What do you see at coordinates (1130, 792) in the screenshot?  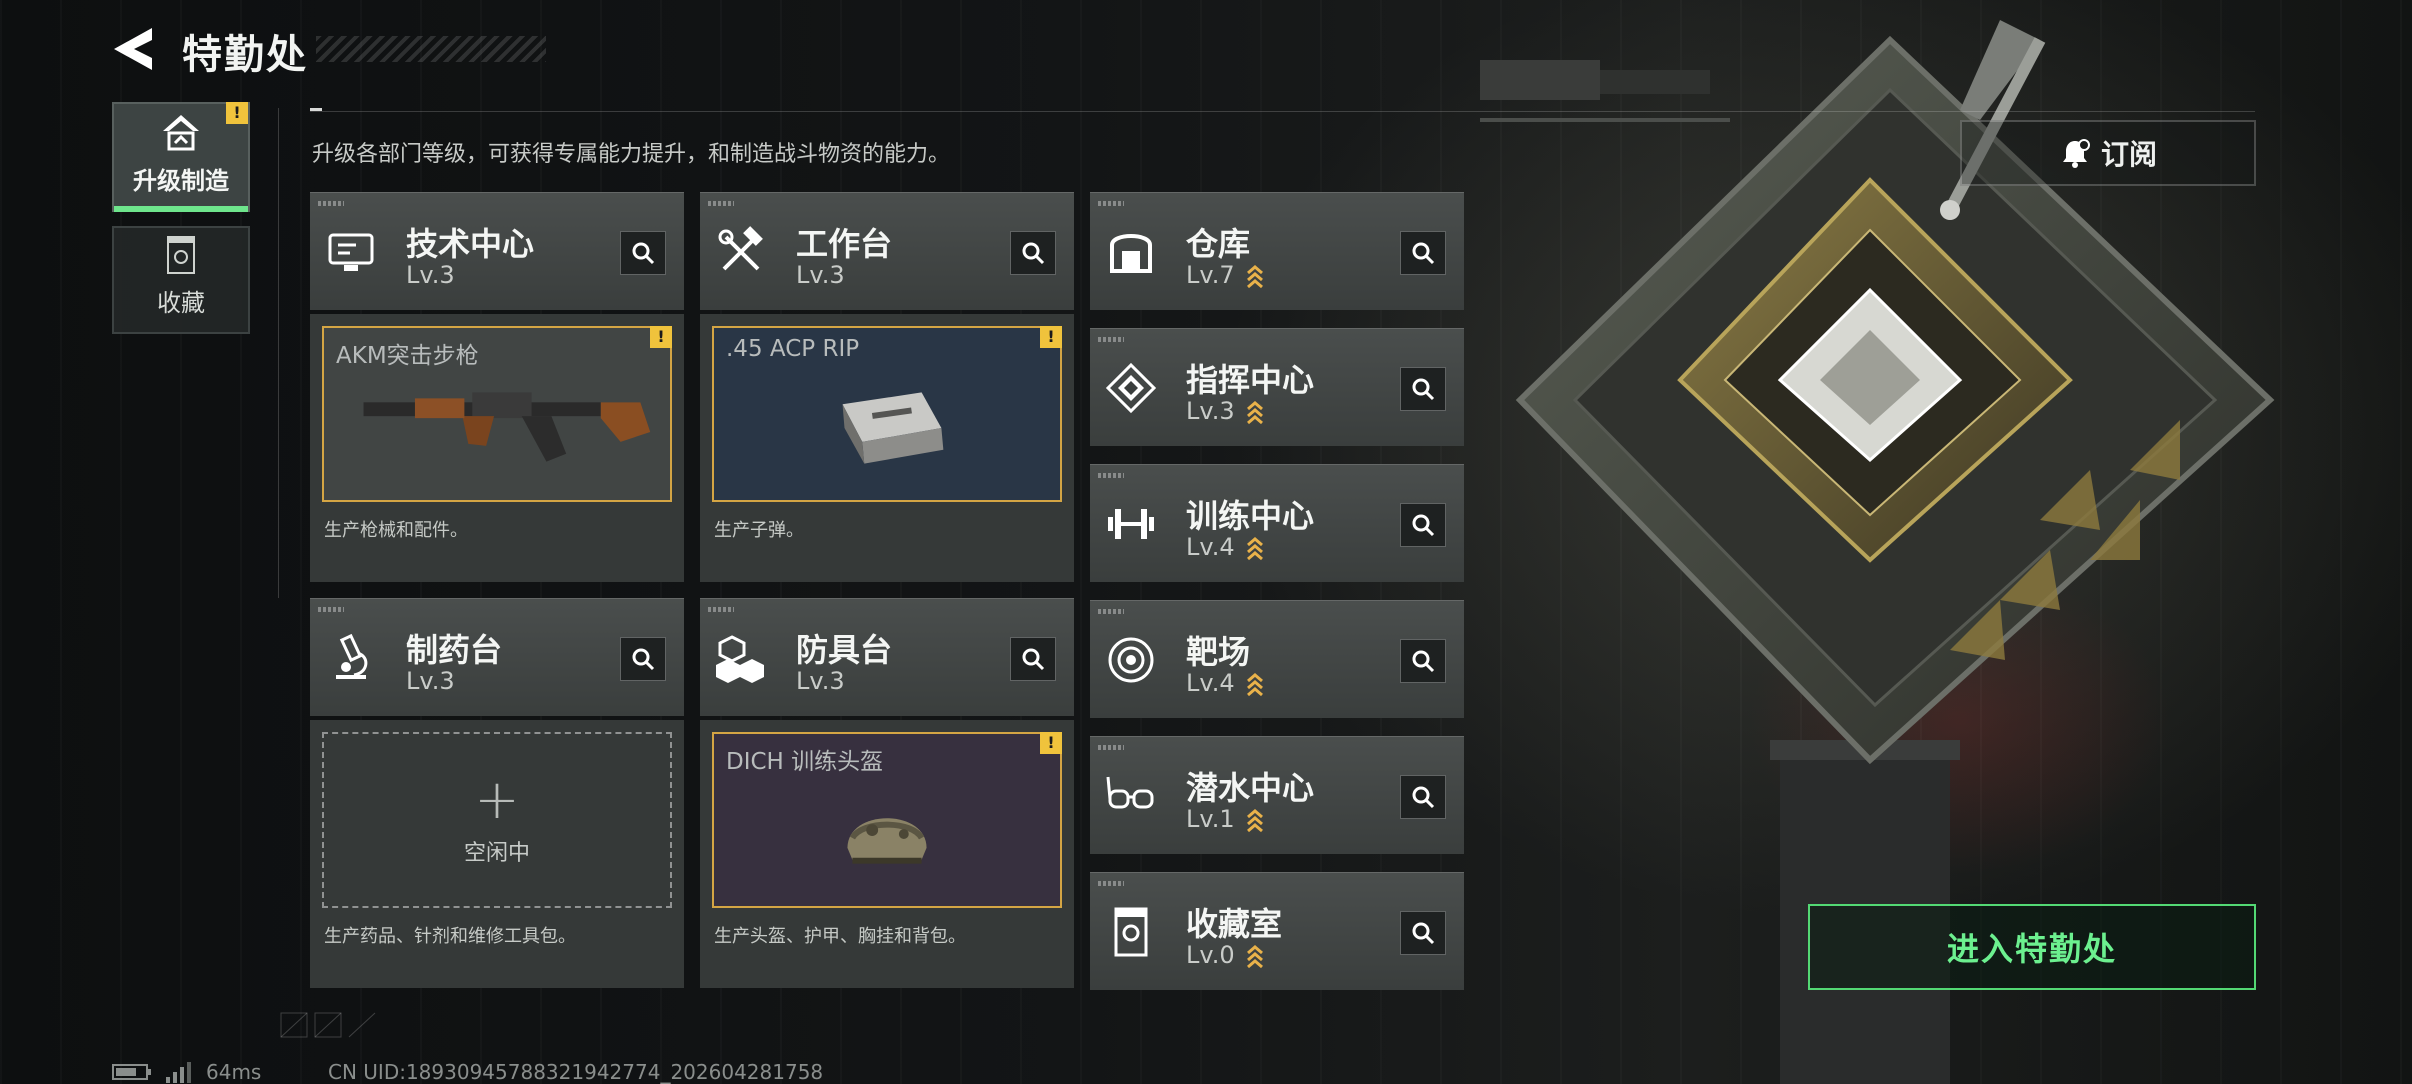 I see `diving-mask-icon` at bounding box center [1130, 792].